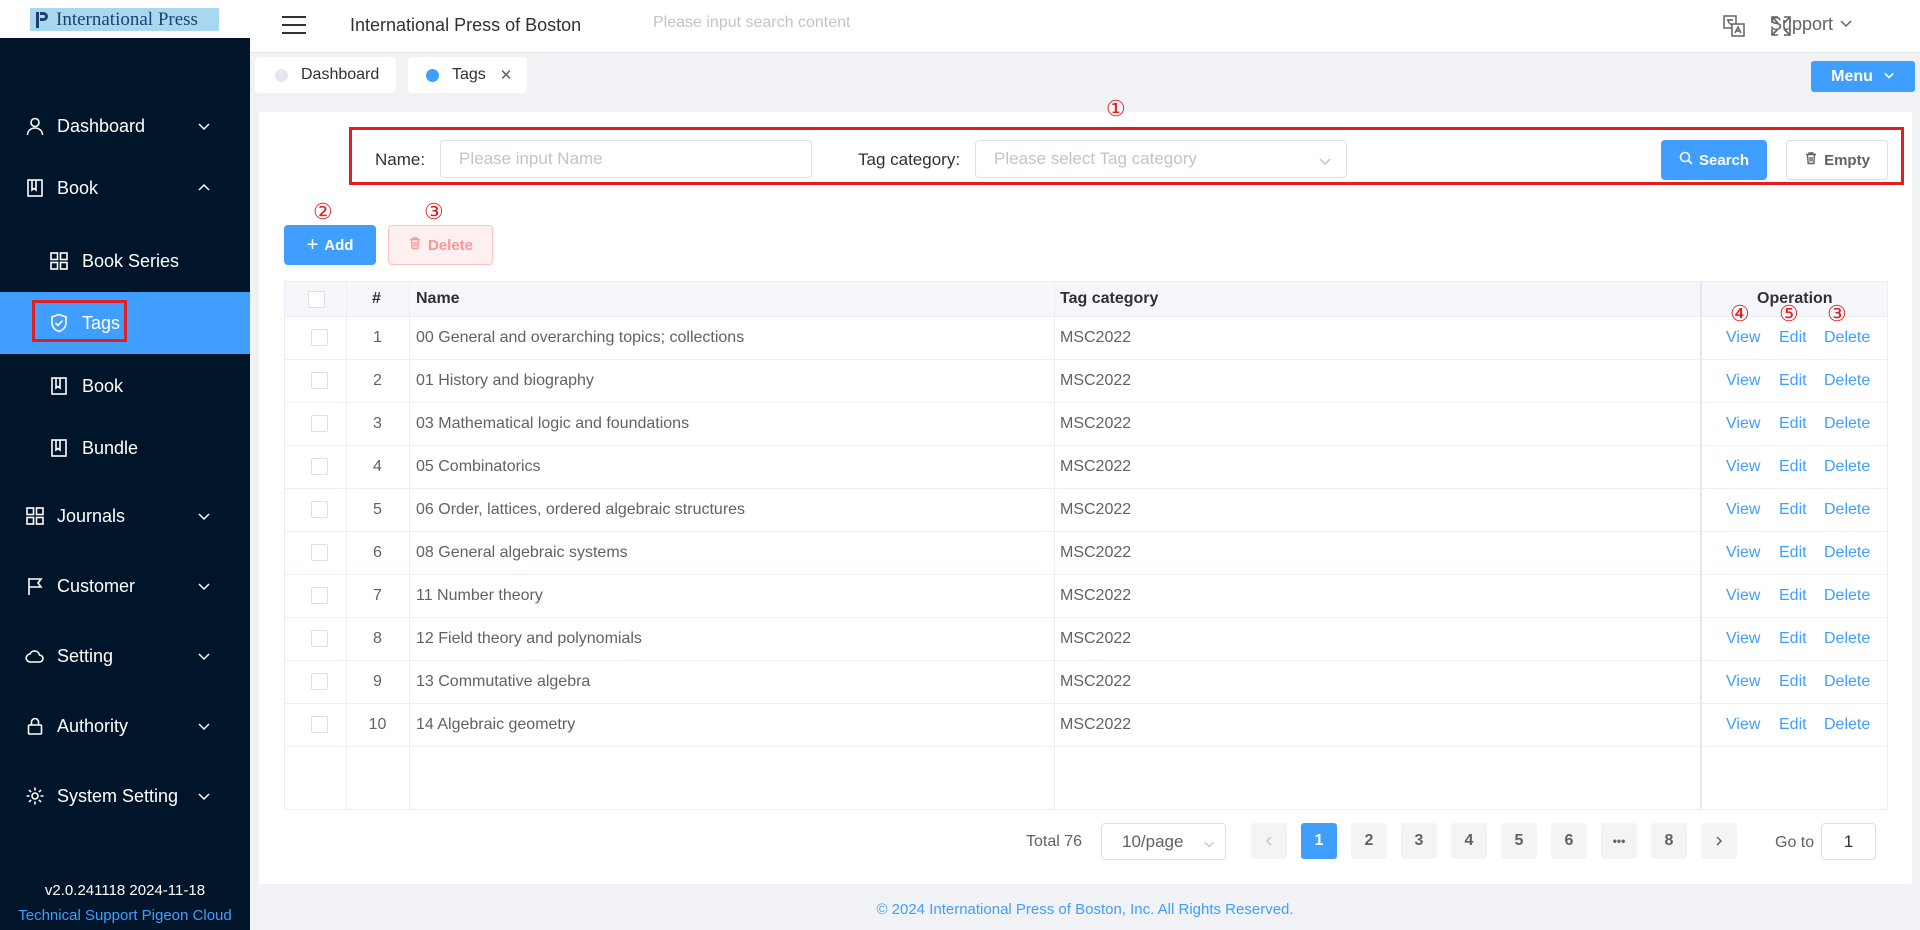 This screenshot has width=1920, height=930. What do you see at coordinates (103, 385) in the screenshot?
I see `sidebar-item-label: Book` at bounding box center [103, 385].